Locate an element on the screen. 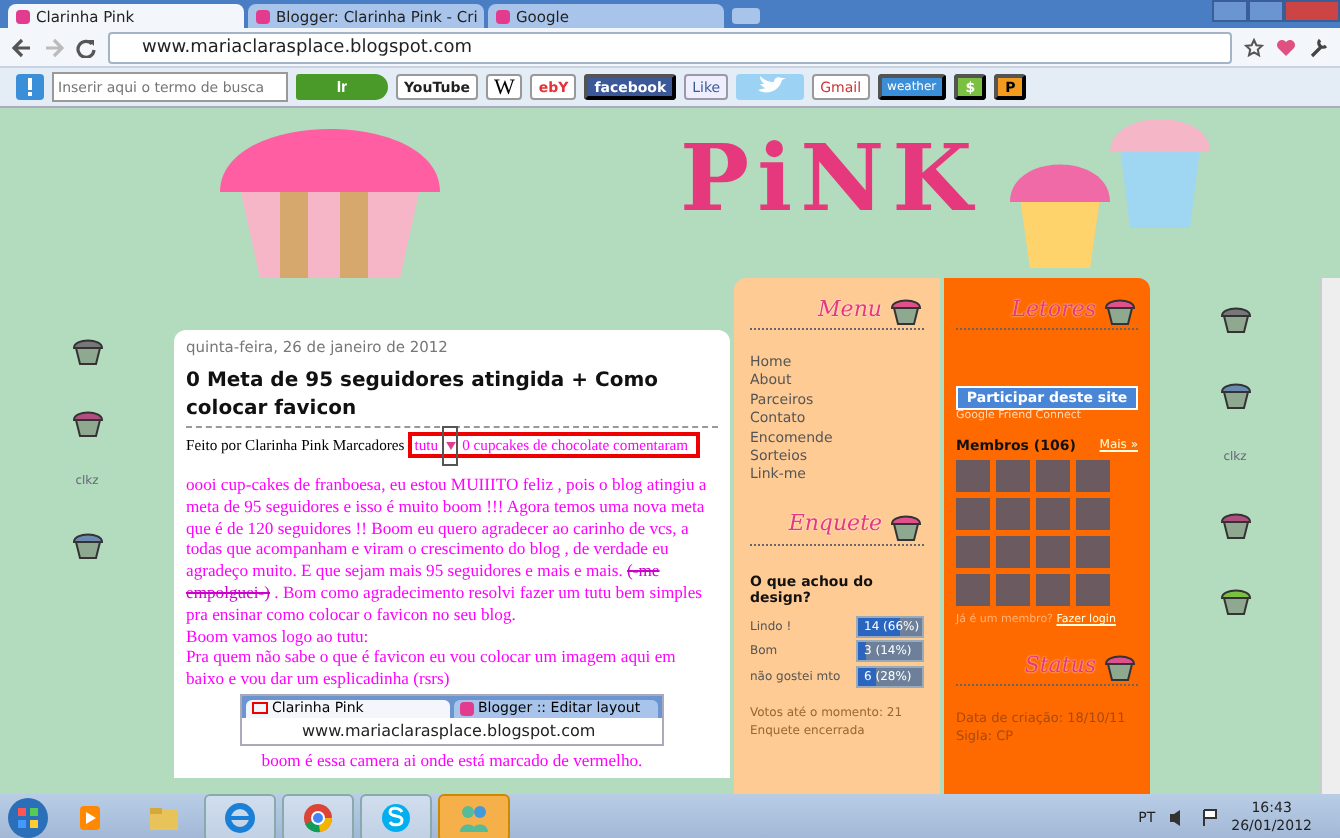 This screenshot has width=1340, height=838. start-button is located at coordinates (28, 817).